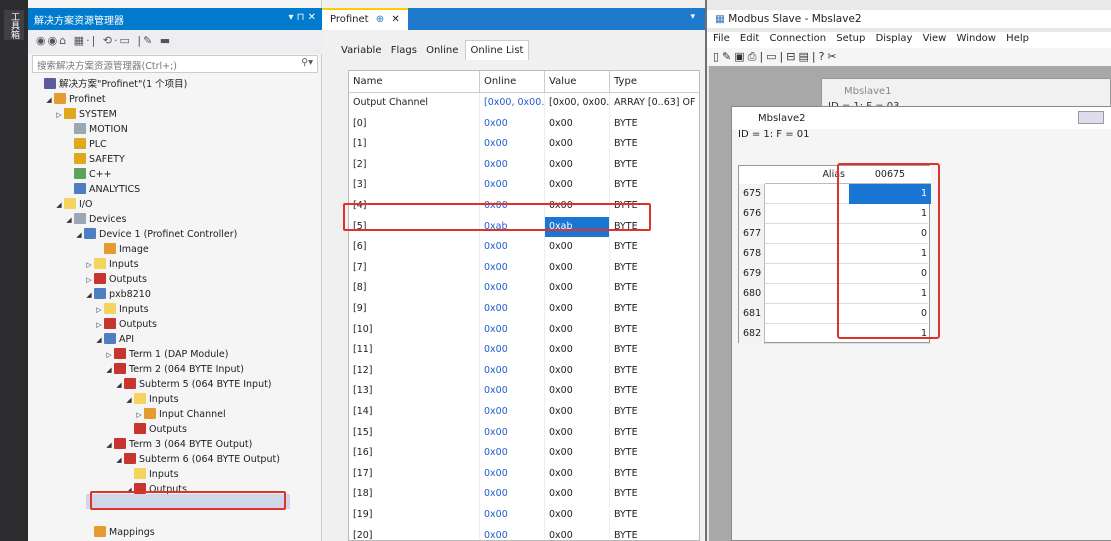  I want to click on column-header-type: Type, so click(654, 82).